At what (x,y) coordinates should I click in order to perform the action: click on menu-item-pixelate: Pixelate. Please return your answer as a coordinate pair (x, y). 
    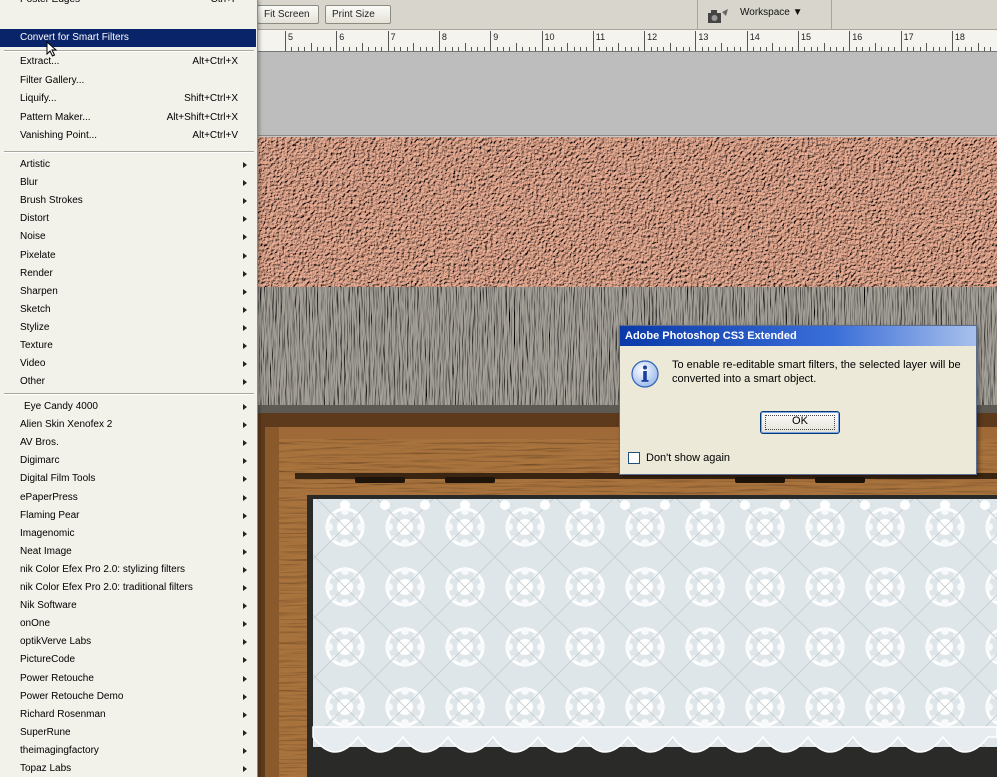
    Looking at the image, I should click on (128, 256).